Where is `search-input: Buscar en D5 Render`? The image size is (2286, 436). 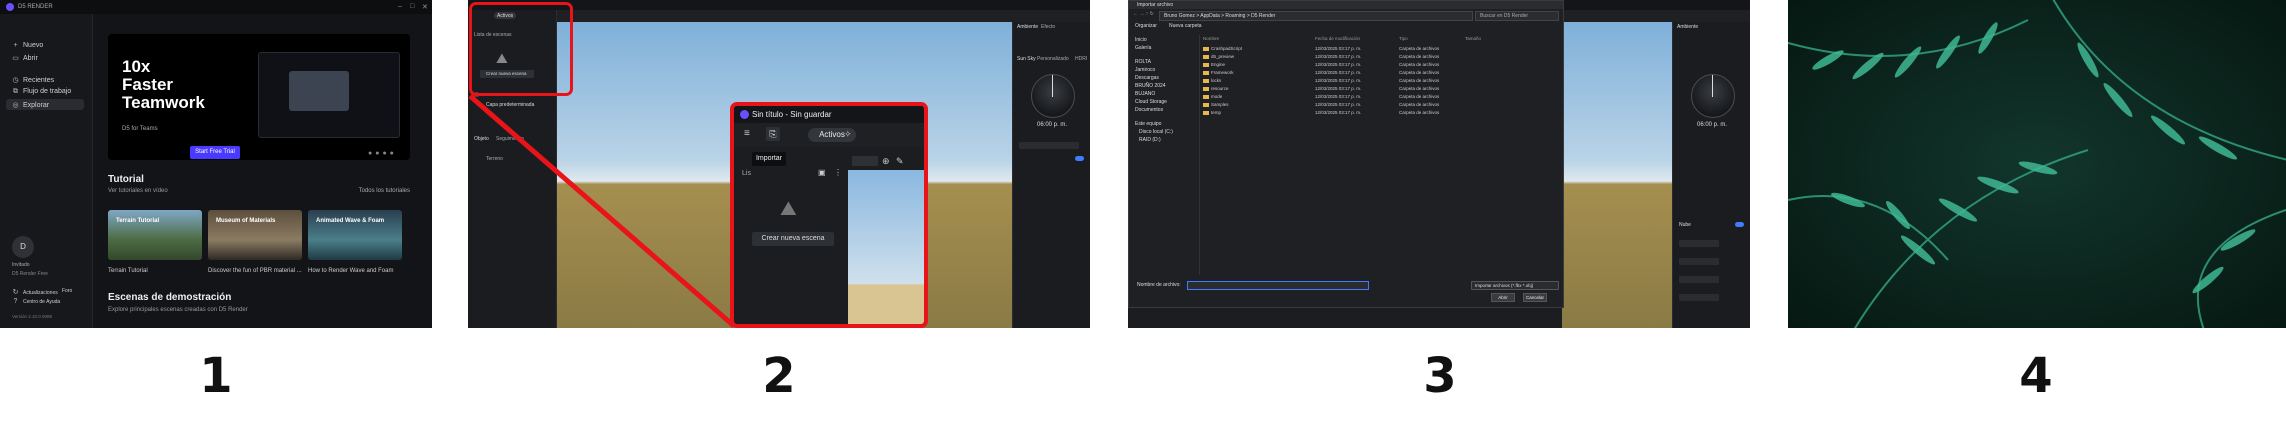
search-input: Buscar en D5 Render is located at coordinates (1517, 16).